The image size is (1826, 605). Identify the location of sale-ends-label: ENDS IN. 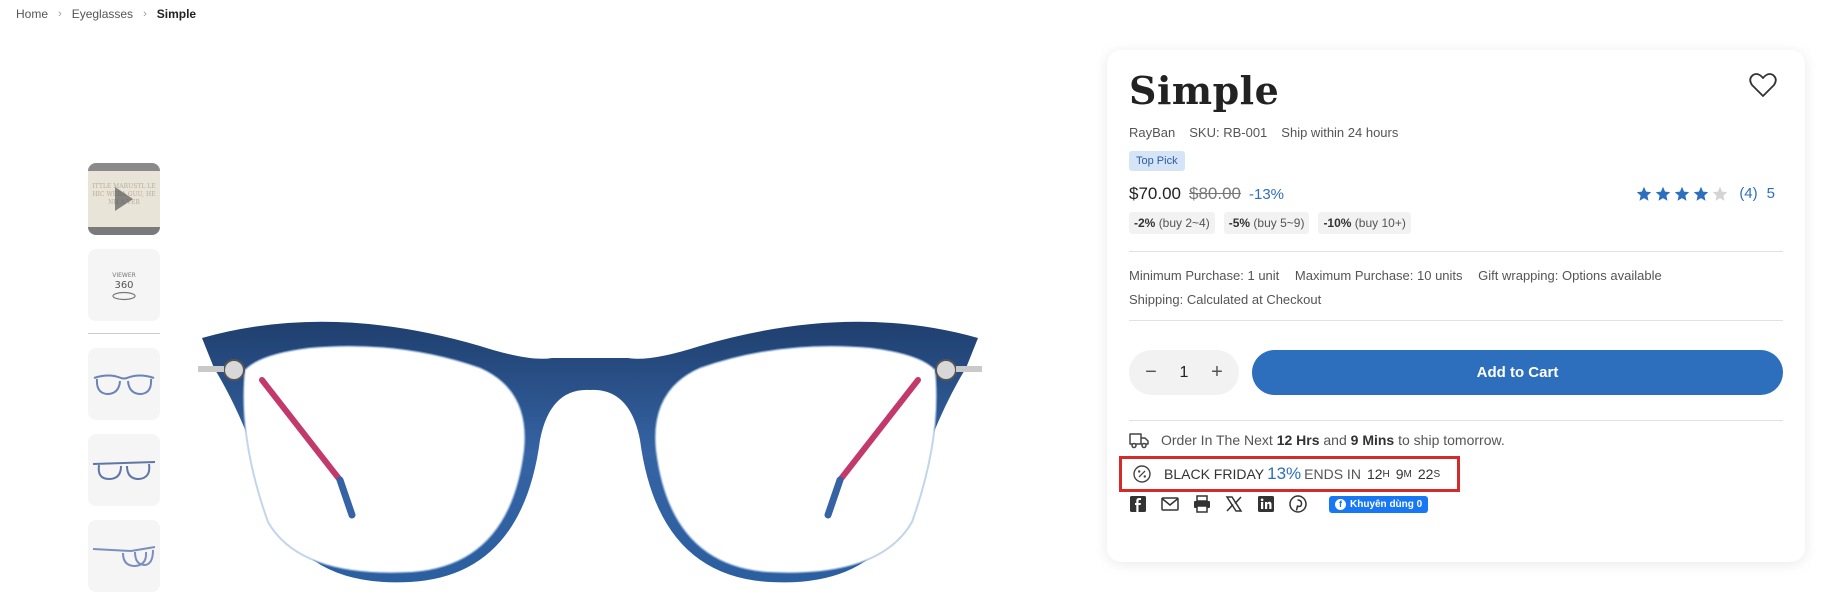
(1332, 474).